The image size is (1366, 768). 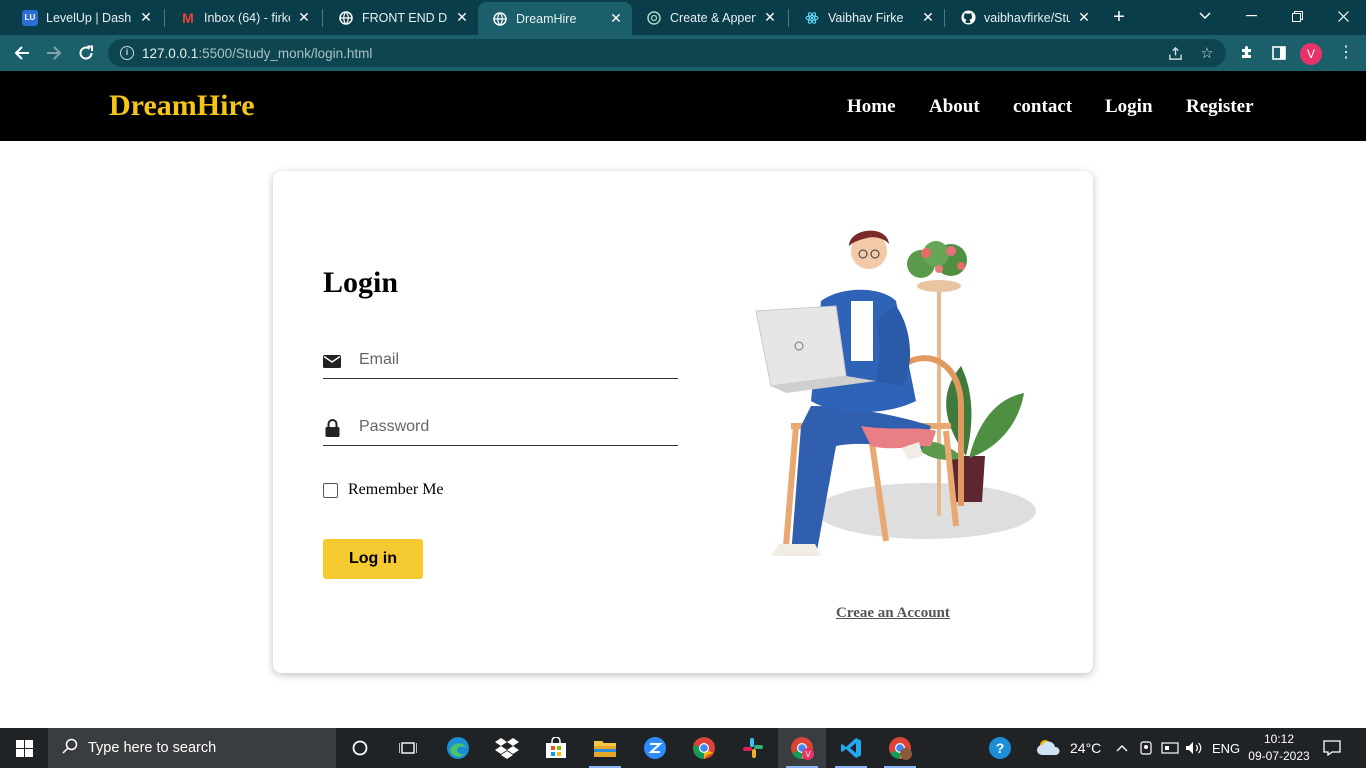 What do you see at coordinates (753, 748) in the screenshot?
I see `slack-icon` at bounding box center [753, 748].